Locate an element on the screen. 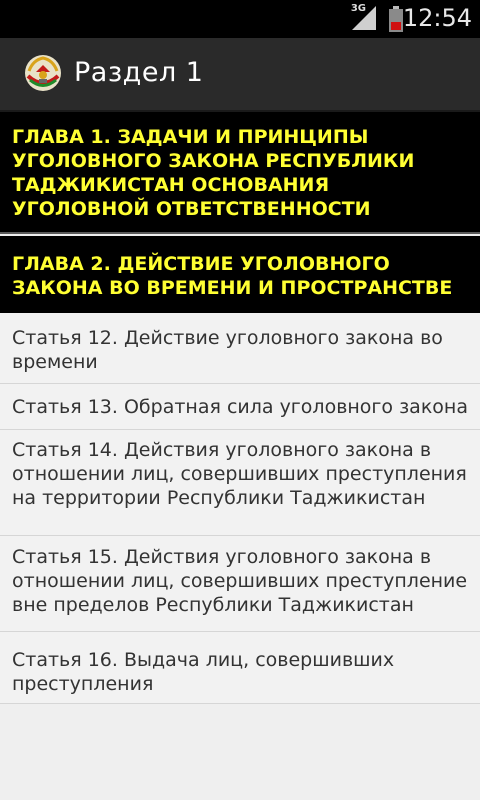 The width and height of the screenshot is (480, 800). signal-strength-icon is located at coordinates (364, 18).